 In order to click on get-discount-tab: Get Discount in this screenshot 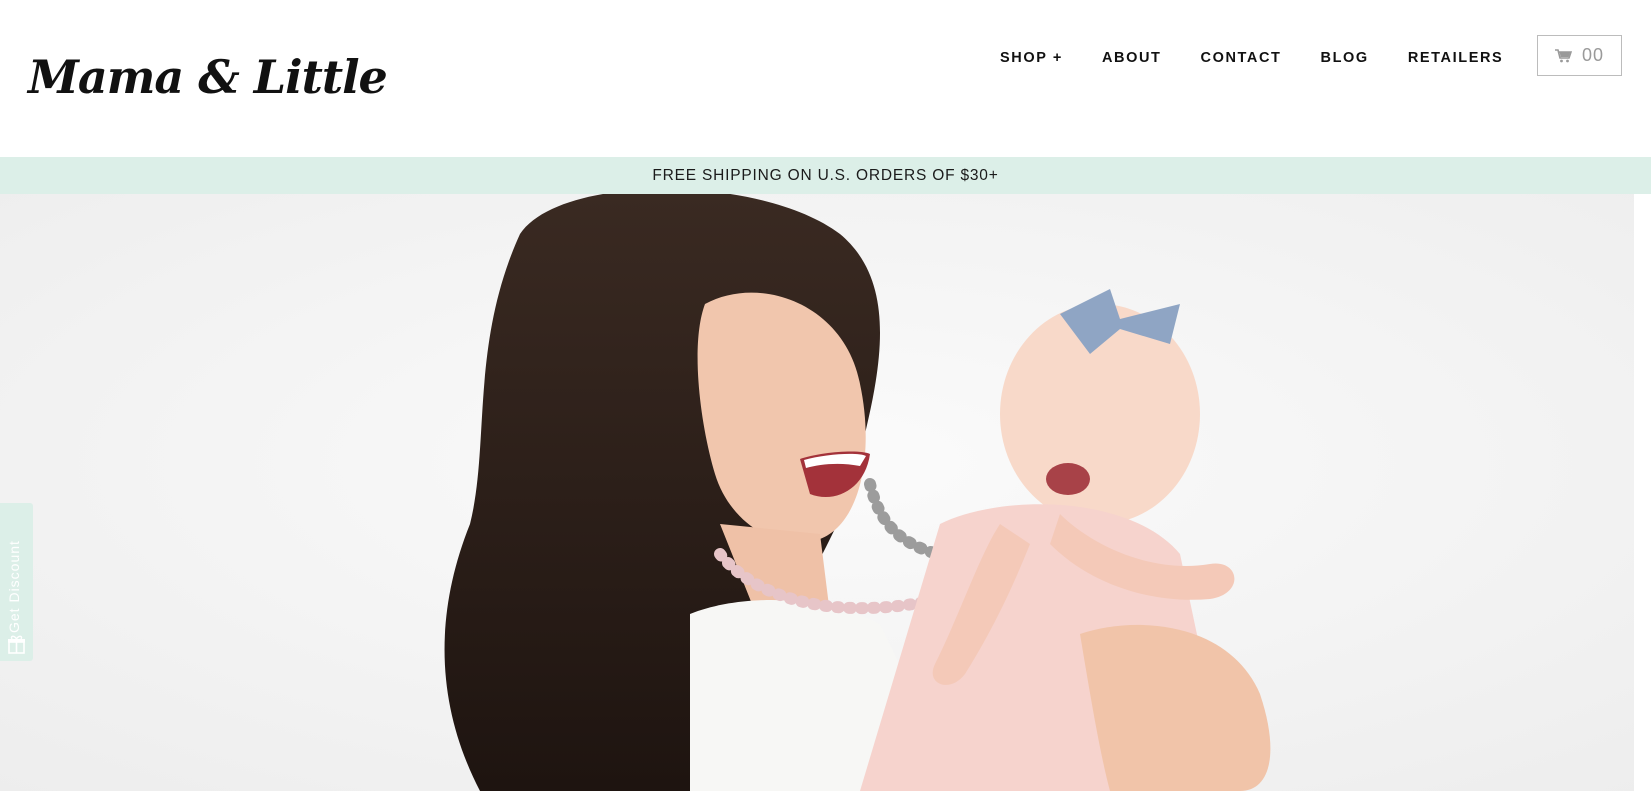, I will do `click(16, 582)`.